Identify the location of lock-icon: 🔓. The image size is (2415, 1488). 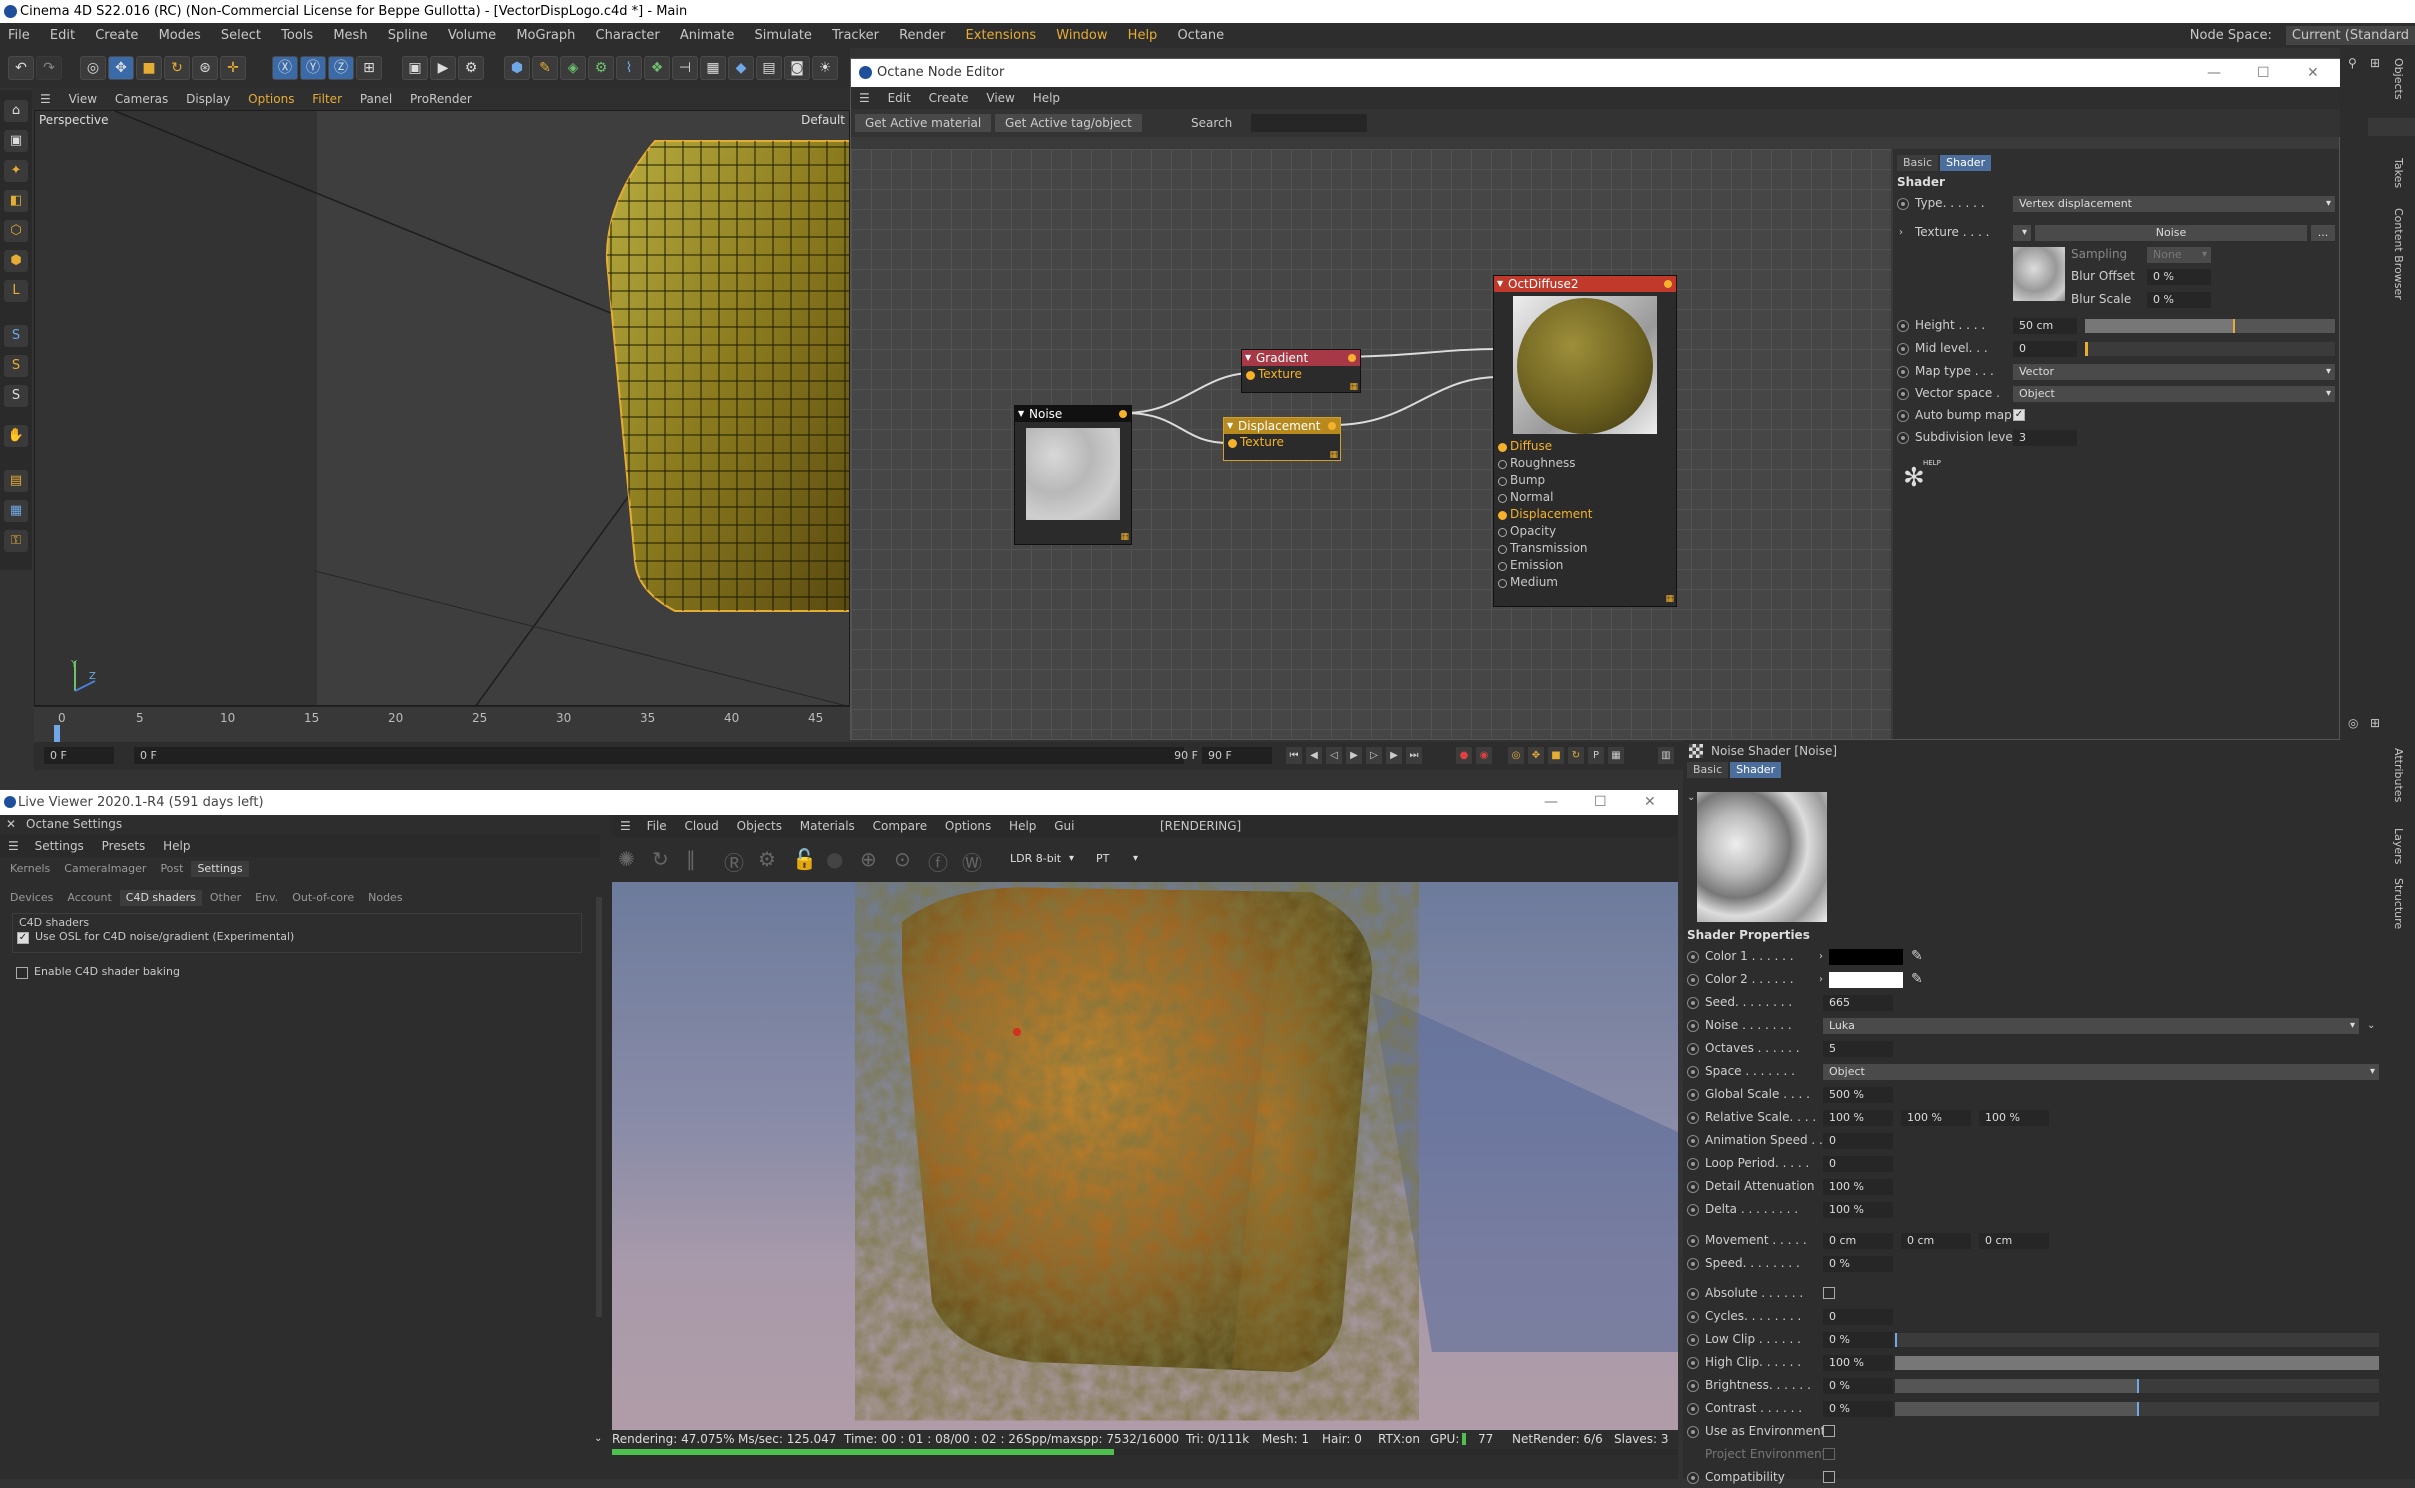
(804, 859).